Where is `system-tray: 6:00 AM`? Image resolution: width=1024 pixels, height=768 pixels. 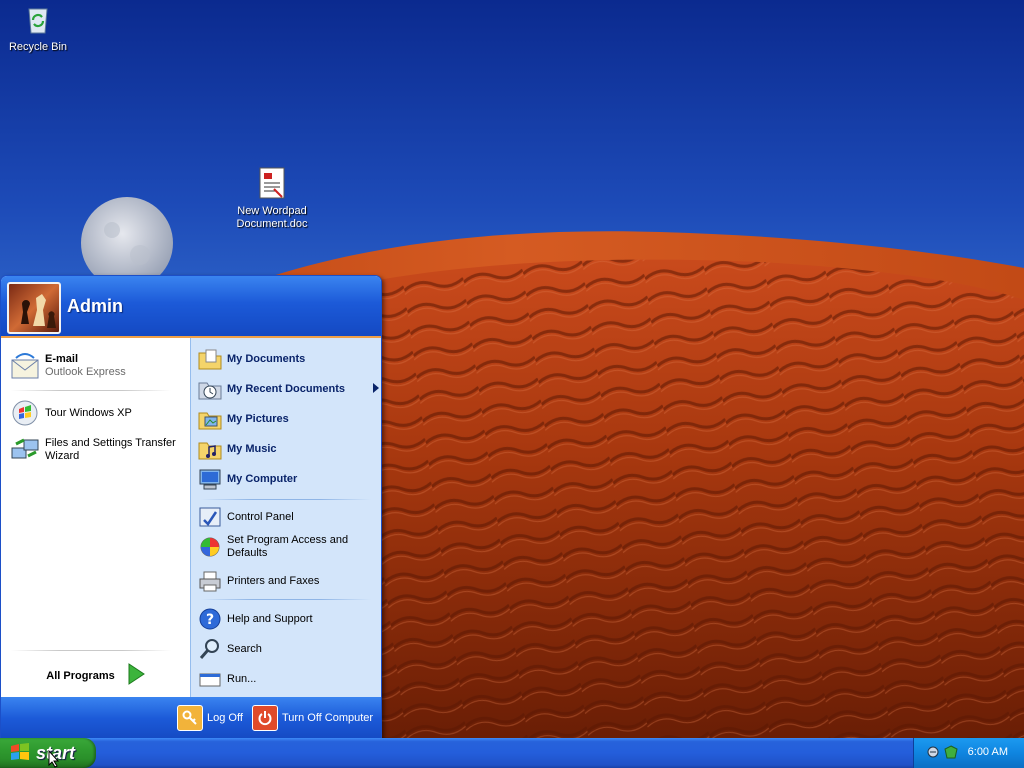
system-tray: 6:00 AM is located at coordinates (968, 753).